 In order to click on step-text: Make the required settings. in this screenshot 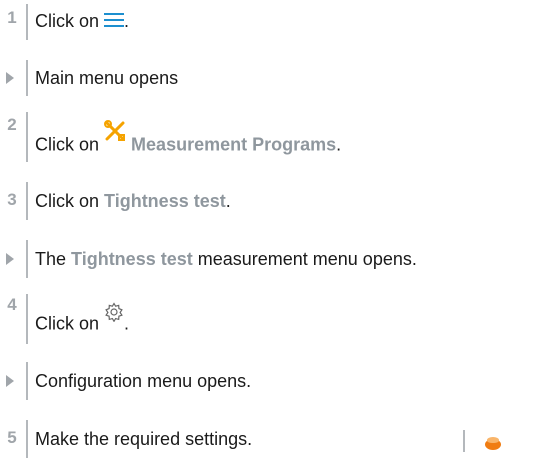, I will do `click(144, 439)`.